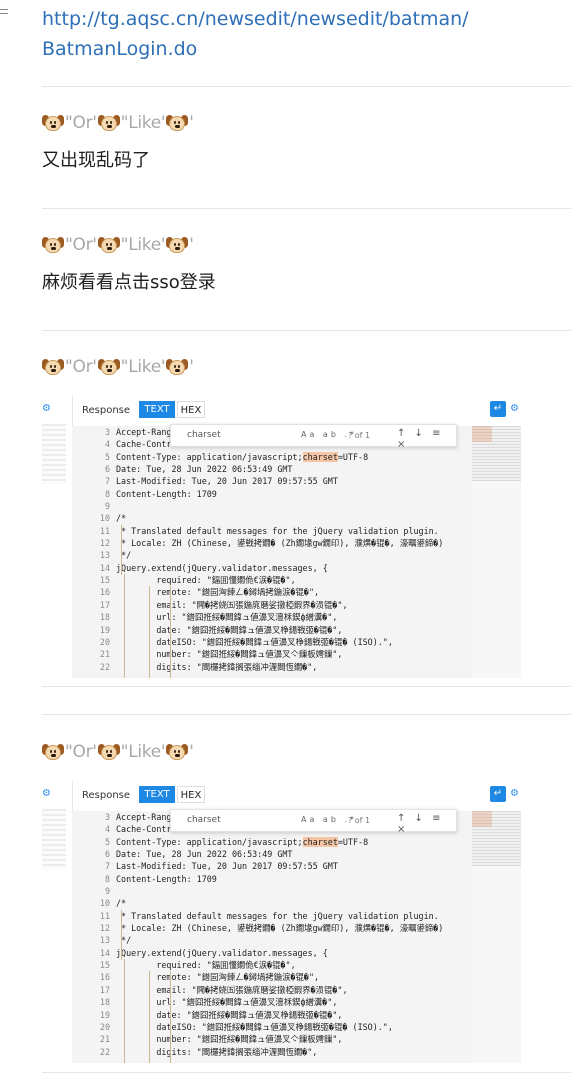 This screenshot has height=1087, width=571. What do you see at coordinates (104, 654) in the screenshot?
I see `line-number: 21` at bounding box center [104, 654].